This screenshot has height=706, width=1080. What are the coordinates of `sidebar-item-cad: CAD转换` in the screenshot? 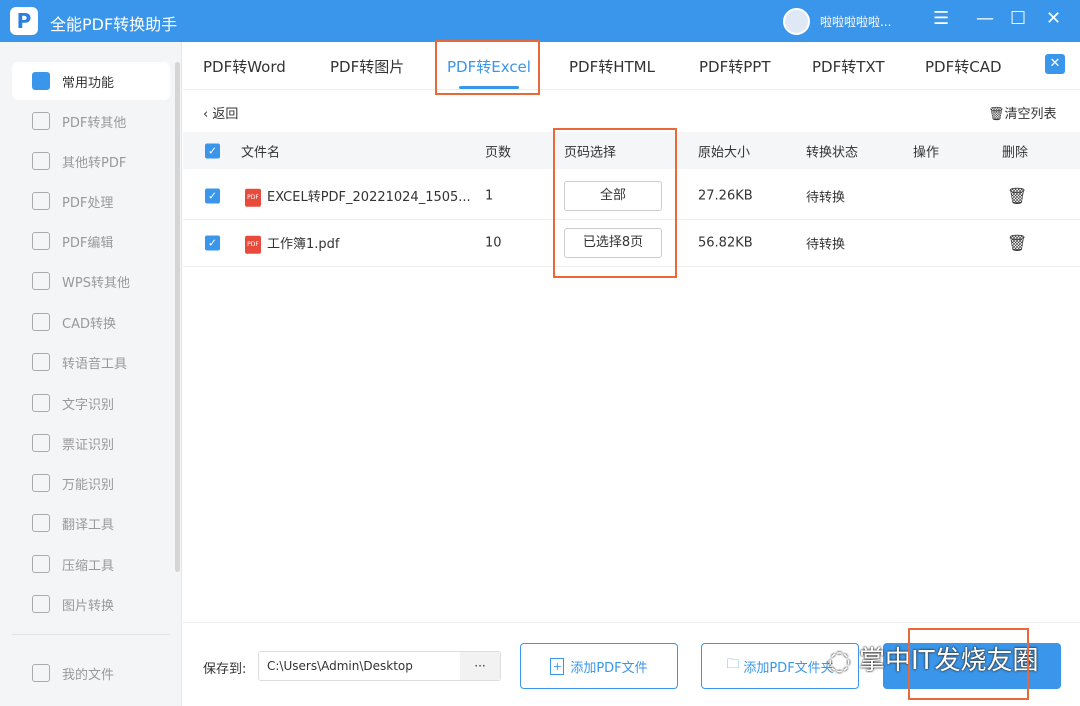 It's located at (91, 322).